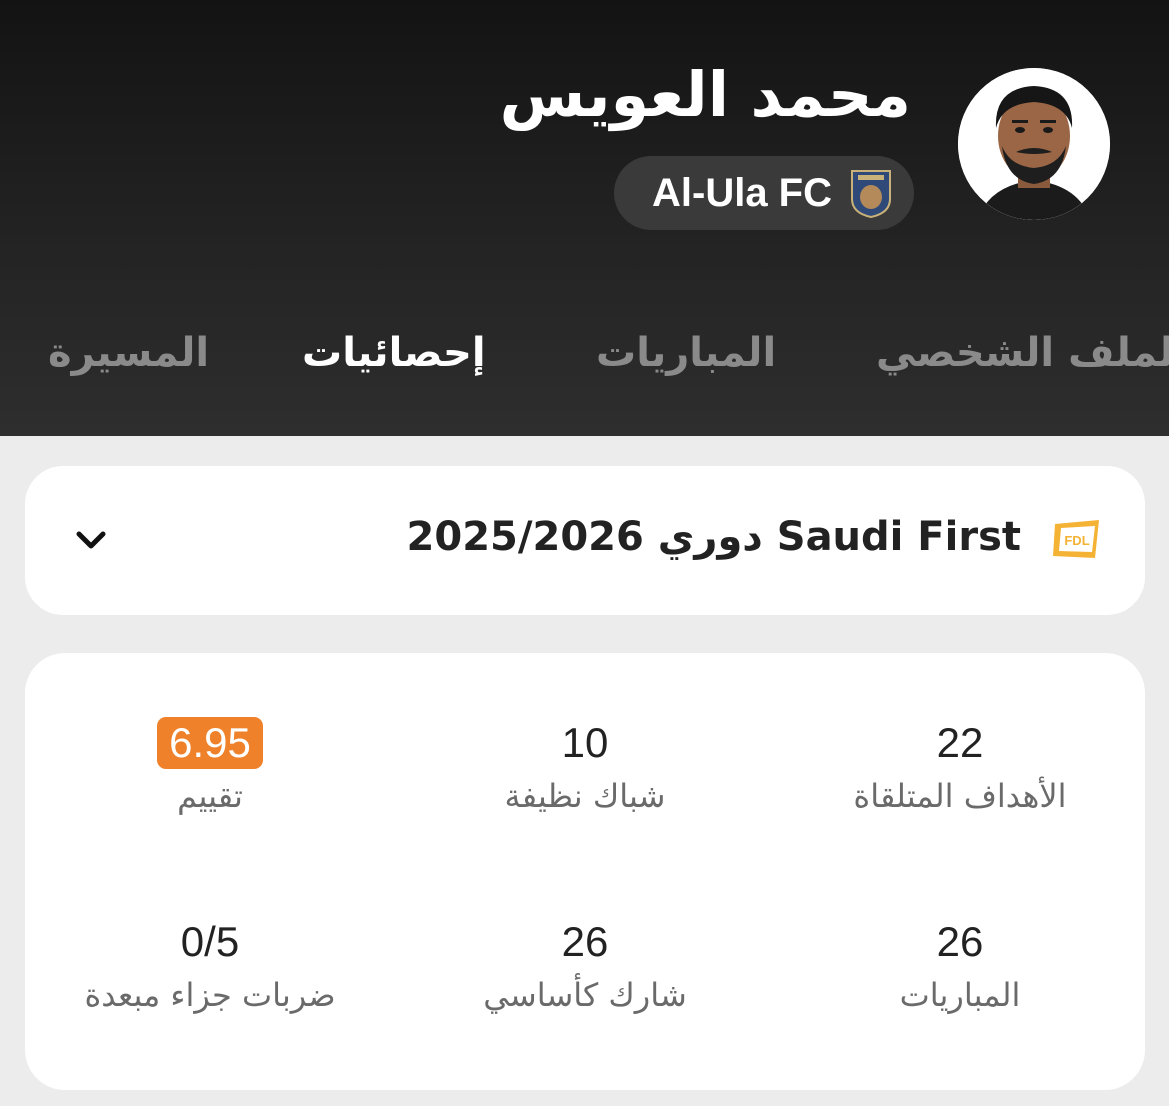 The width and height of the screenshot is (1169, 1106). What do you see at coordinates (394, 353) in the screenshot?
I see `tab-statistics: إحصائيات` at bounding box center [394, 353].